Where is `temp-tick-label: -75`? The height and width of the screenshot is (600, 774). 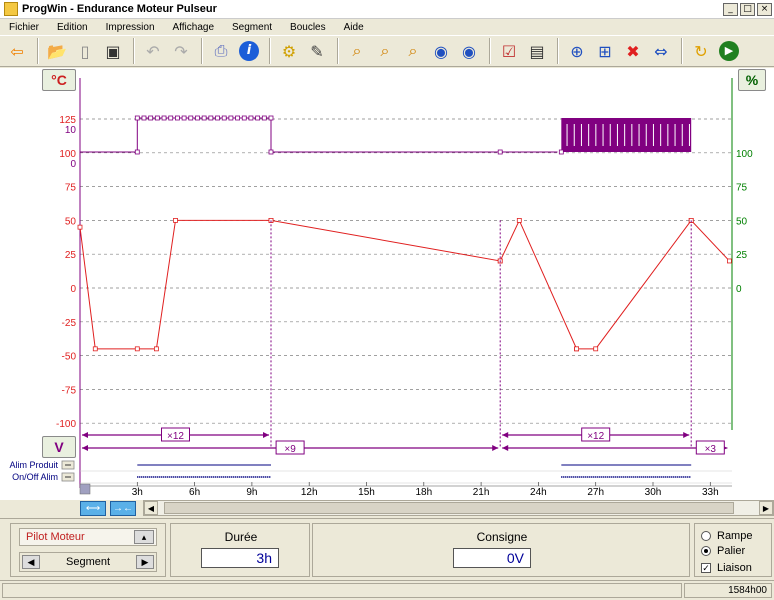 temp-tick-label: -75 is located at coordinates (69, 390).